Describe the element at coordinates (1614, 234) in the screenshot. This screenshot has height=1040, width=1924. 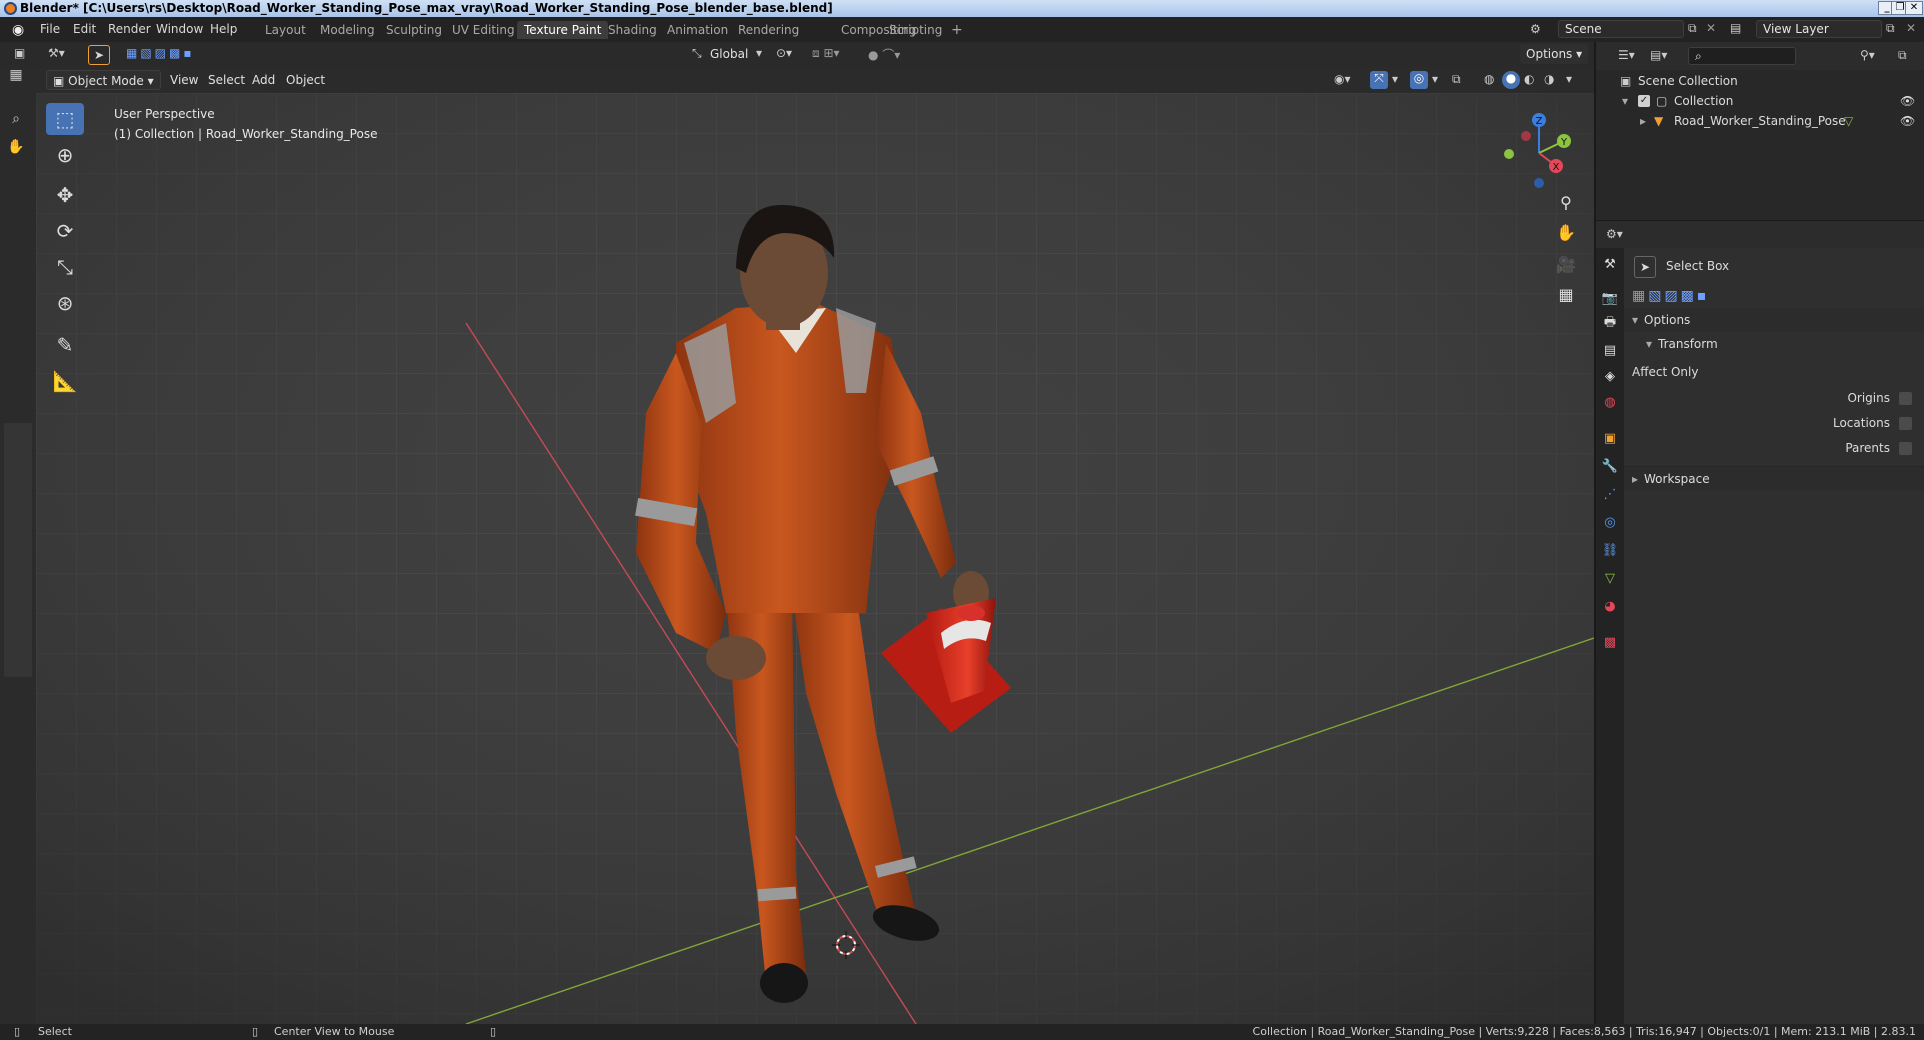
I see `properties-editor-type-icon: ⚙▾` at that location.